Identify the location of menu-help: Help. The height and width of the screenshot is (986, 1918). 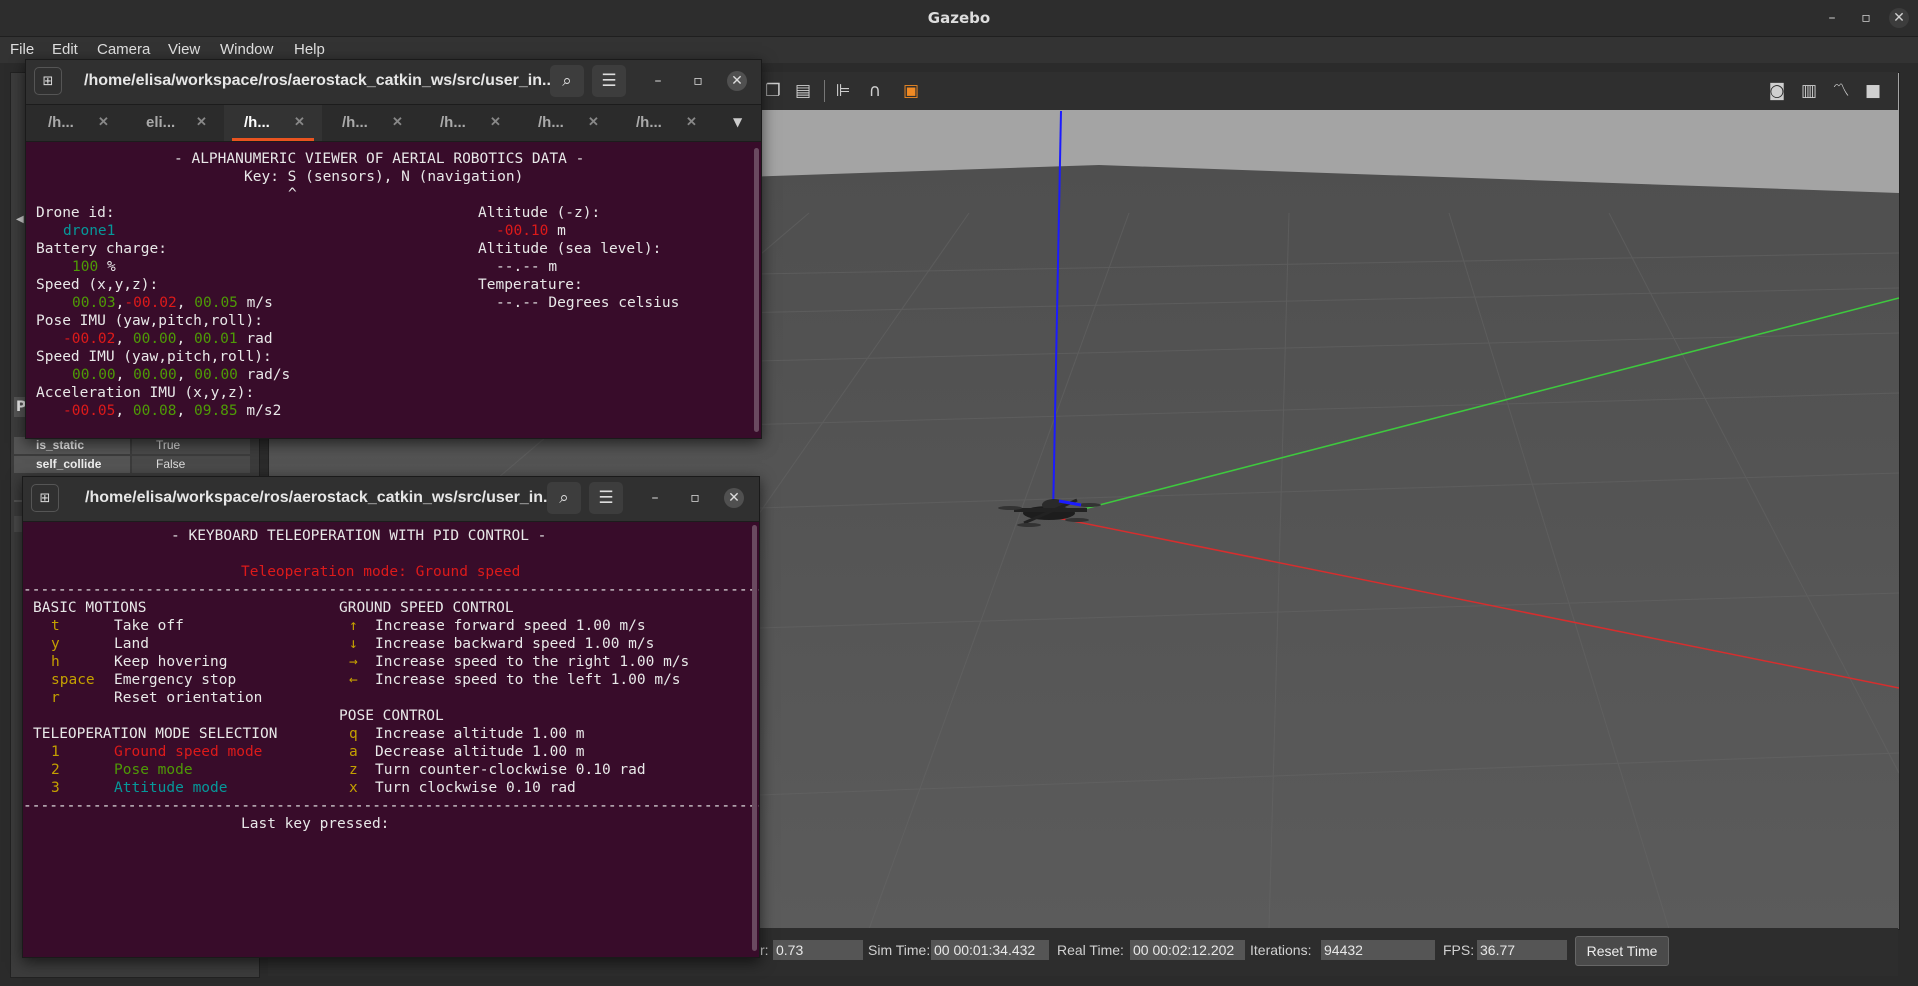
(309, 49).